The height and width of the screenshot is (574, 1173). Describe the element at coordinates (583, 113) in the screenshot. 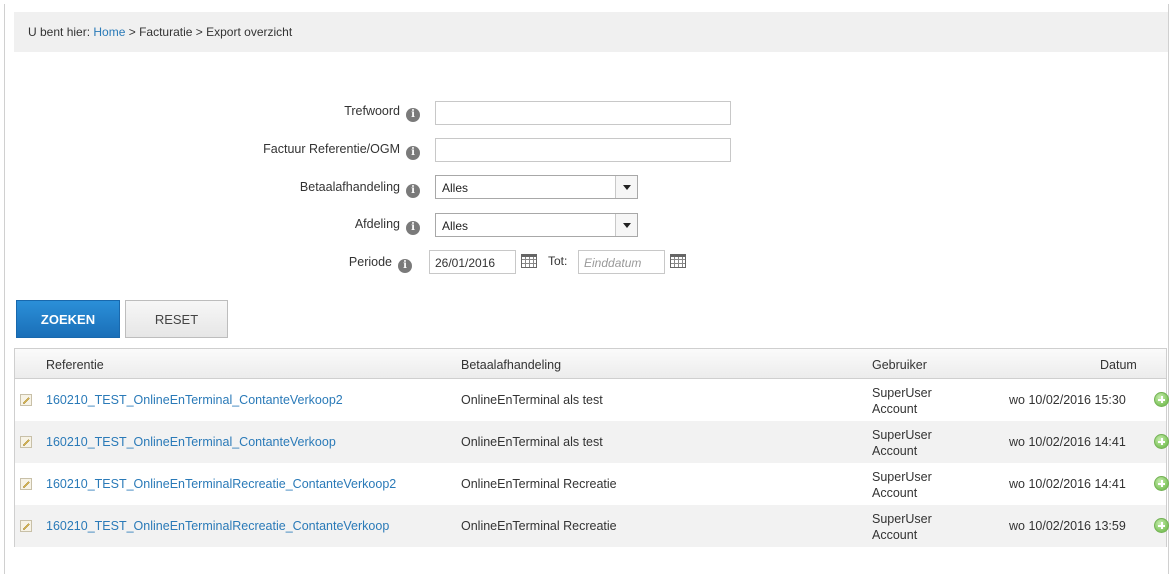

I see `trefwoord-input` at that location.